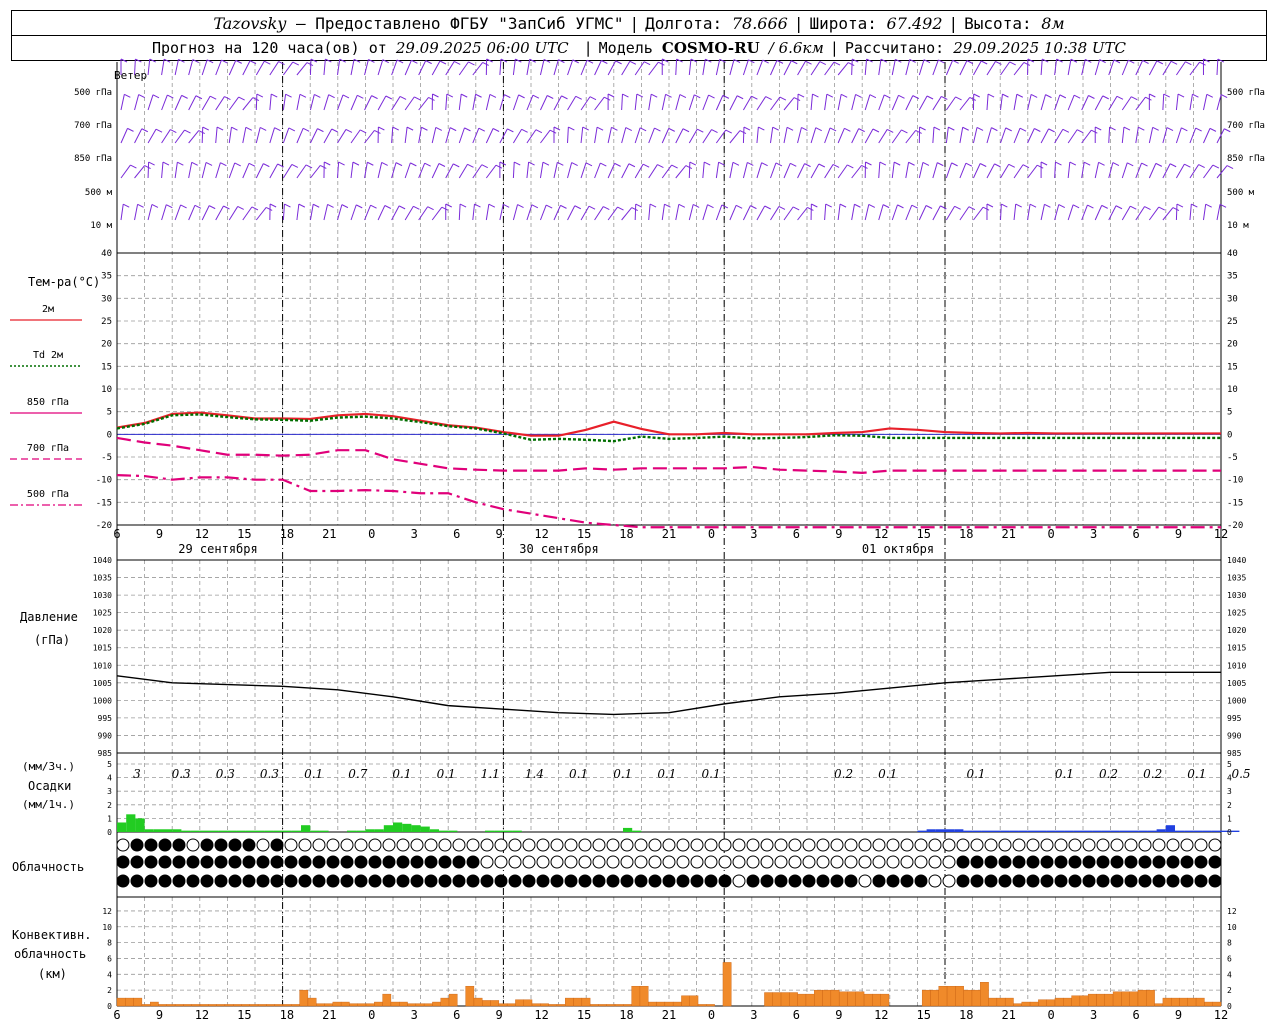 The height and width of the screenshot is (1024, 1280). What do you see at coordinates (1236, 700) in the screenshot?
I see `y-tick-label: 1000` at bounding box center [1236, 700].